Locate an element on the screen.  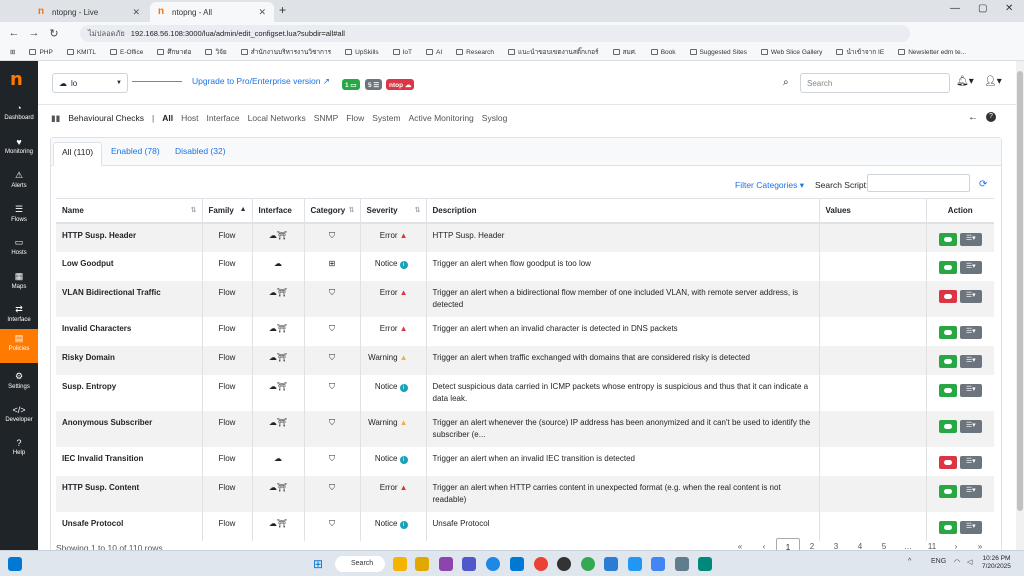
subnav-local-networks: Local Networks is located at coordinates (277, 118).